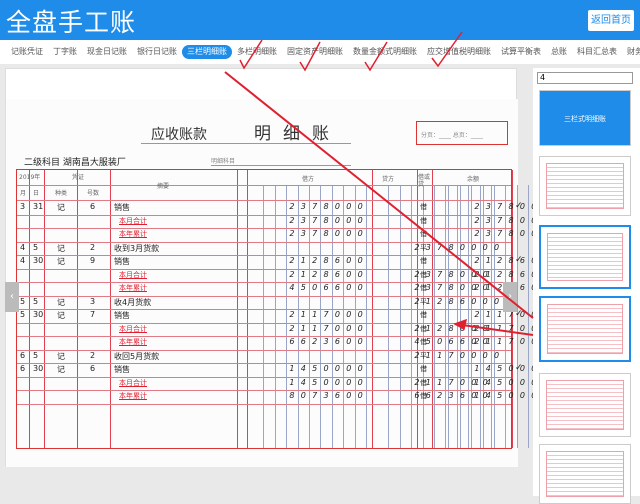 The height and width of the screenshot is (504, 640). I want to click on table-row: 本年累计借23780002378000, so click(282, 235).